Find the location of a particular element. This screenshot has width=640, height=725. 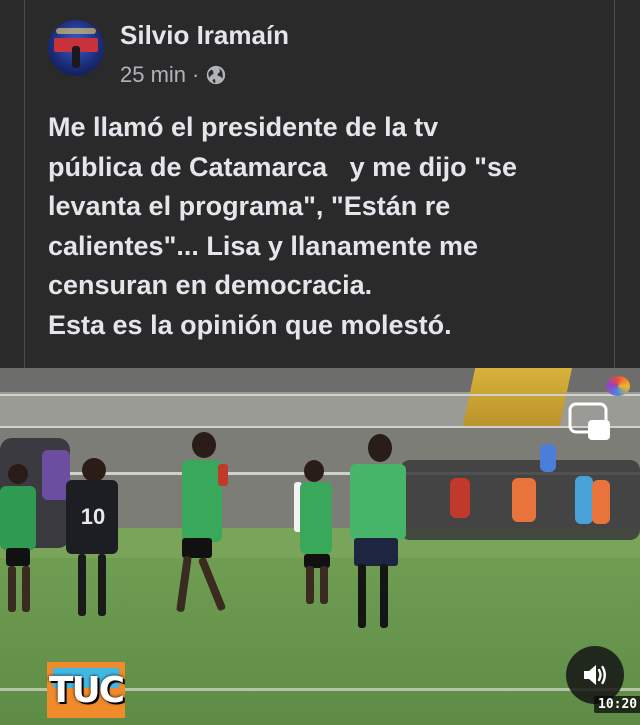

post-text-line: calientes"... Lisa y llanamente me is located at coordinates (263, 245).